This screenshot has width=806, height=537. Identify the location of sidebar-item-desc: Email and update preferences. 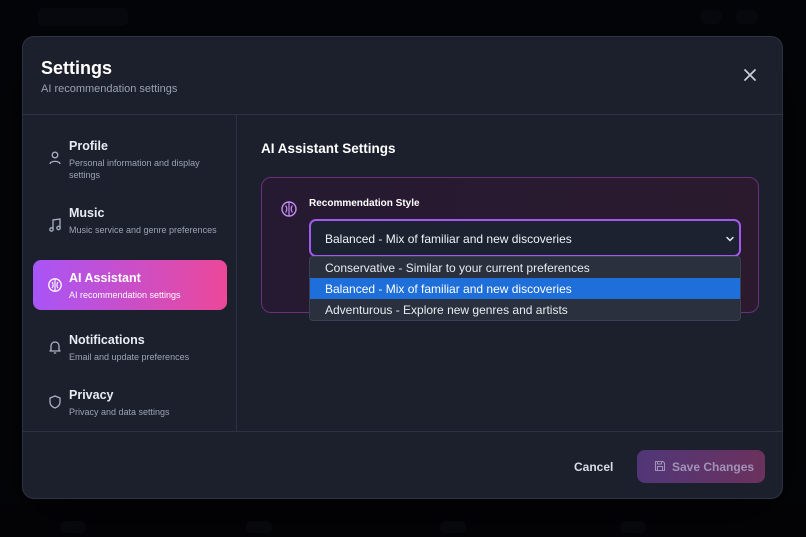
(129, 357).